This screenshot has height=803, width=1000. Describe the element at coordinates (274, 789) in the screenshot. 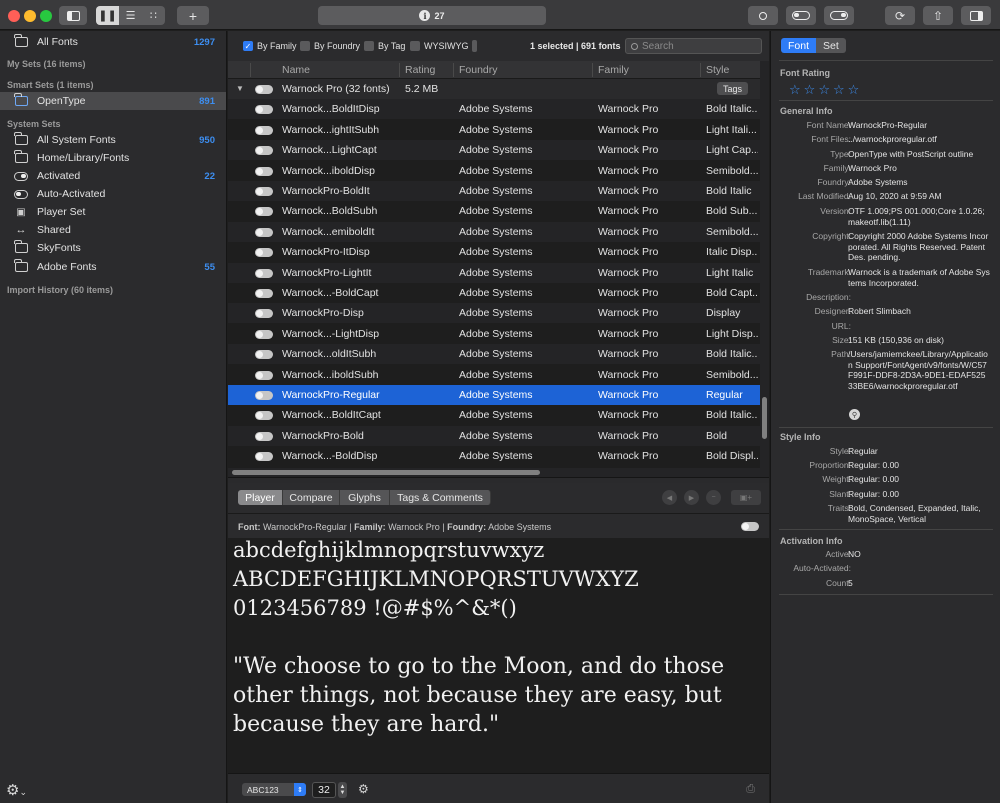

I see `sample-text-select: ABC123 ⇕` at that location.